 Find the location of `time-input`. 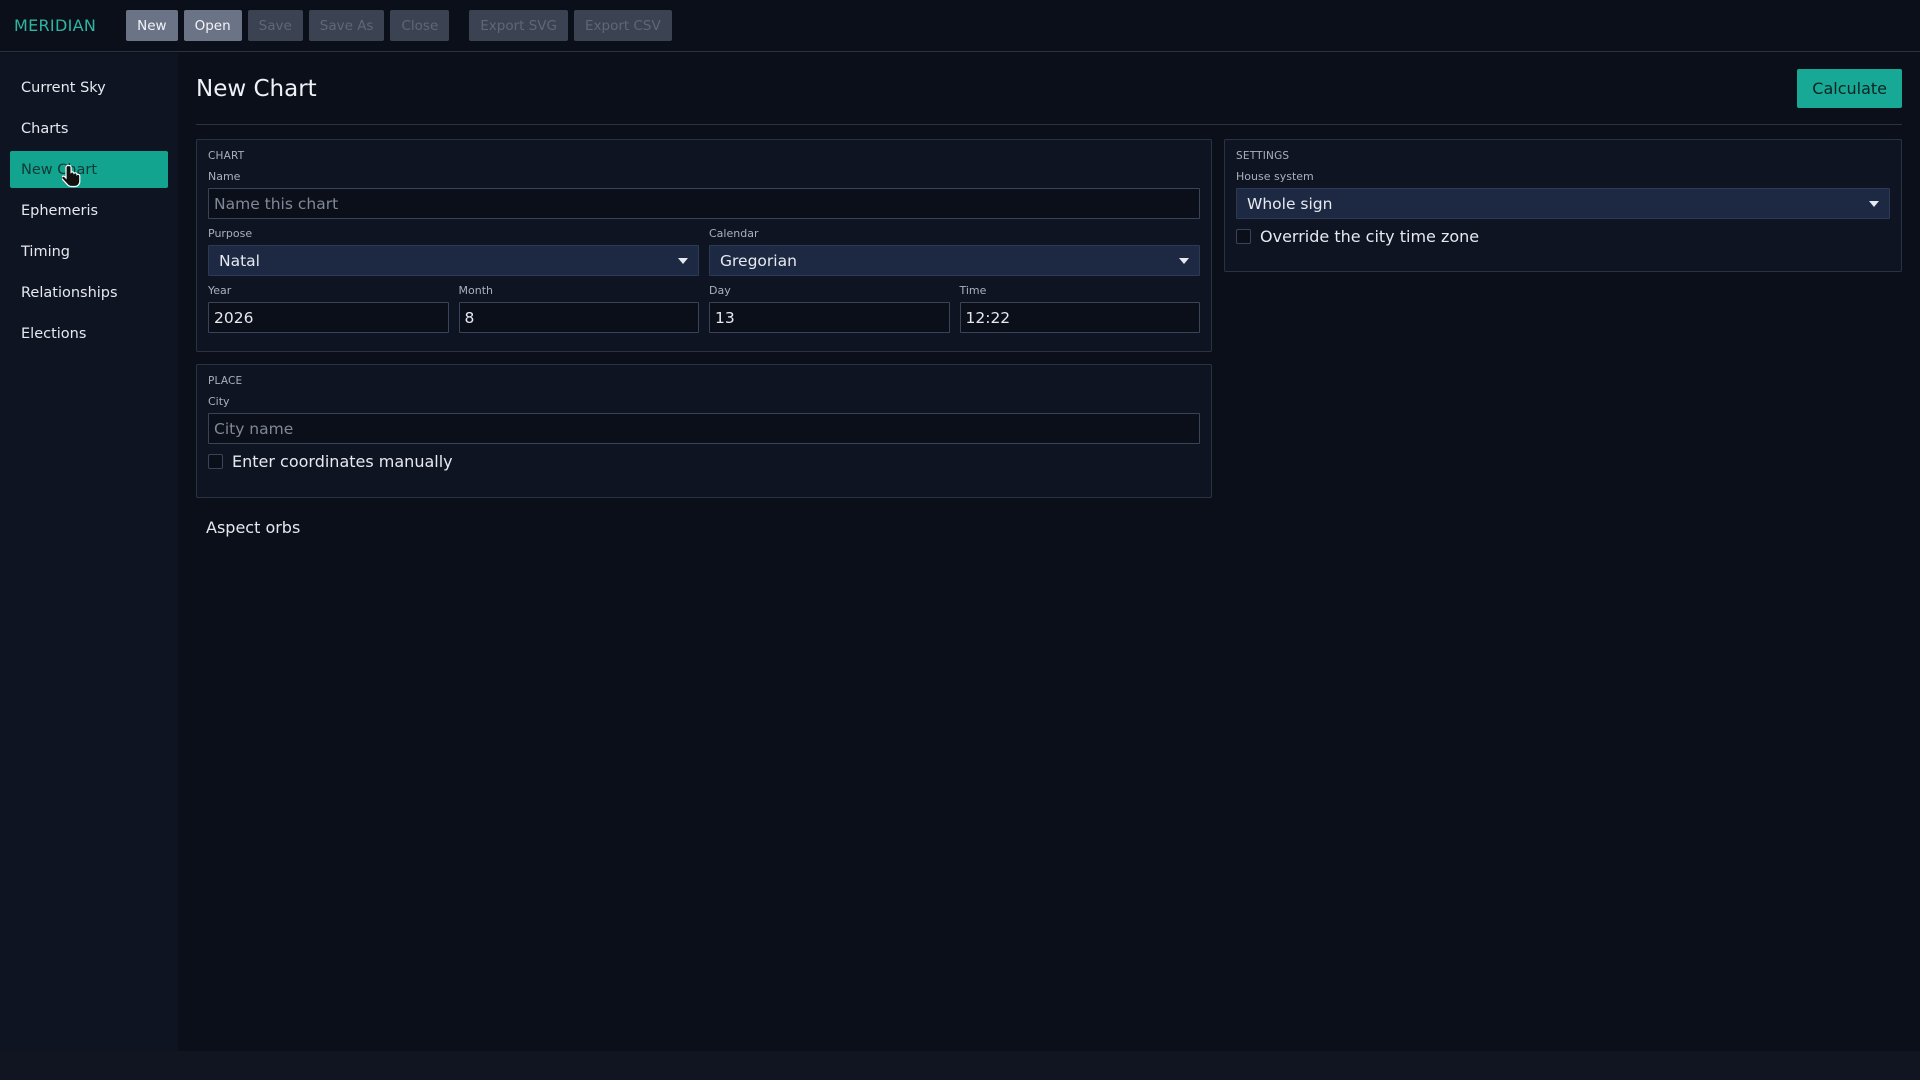

time-input is located at coordinates (1079, 317).